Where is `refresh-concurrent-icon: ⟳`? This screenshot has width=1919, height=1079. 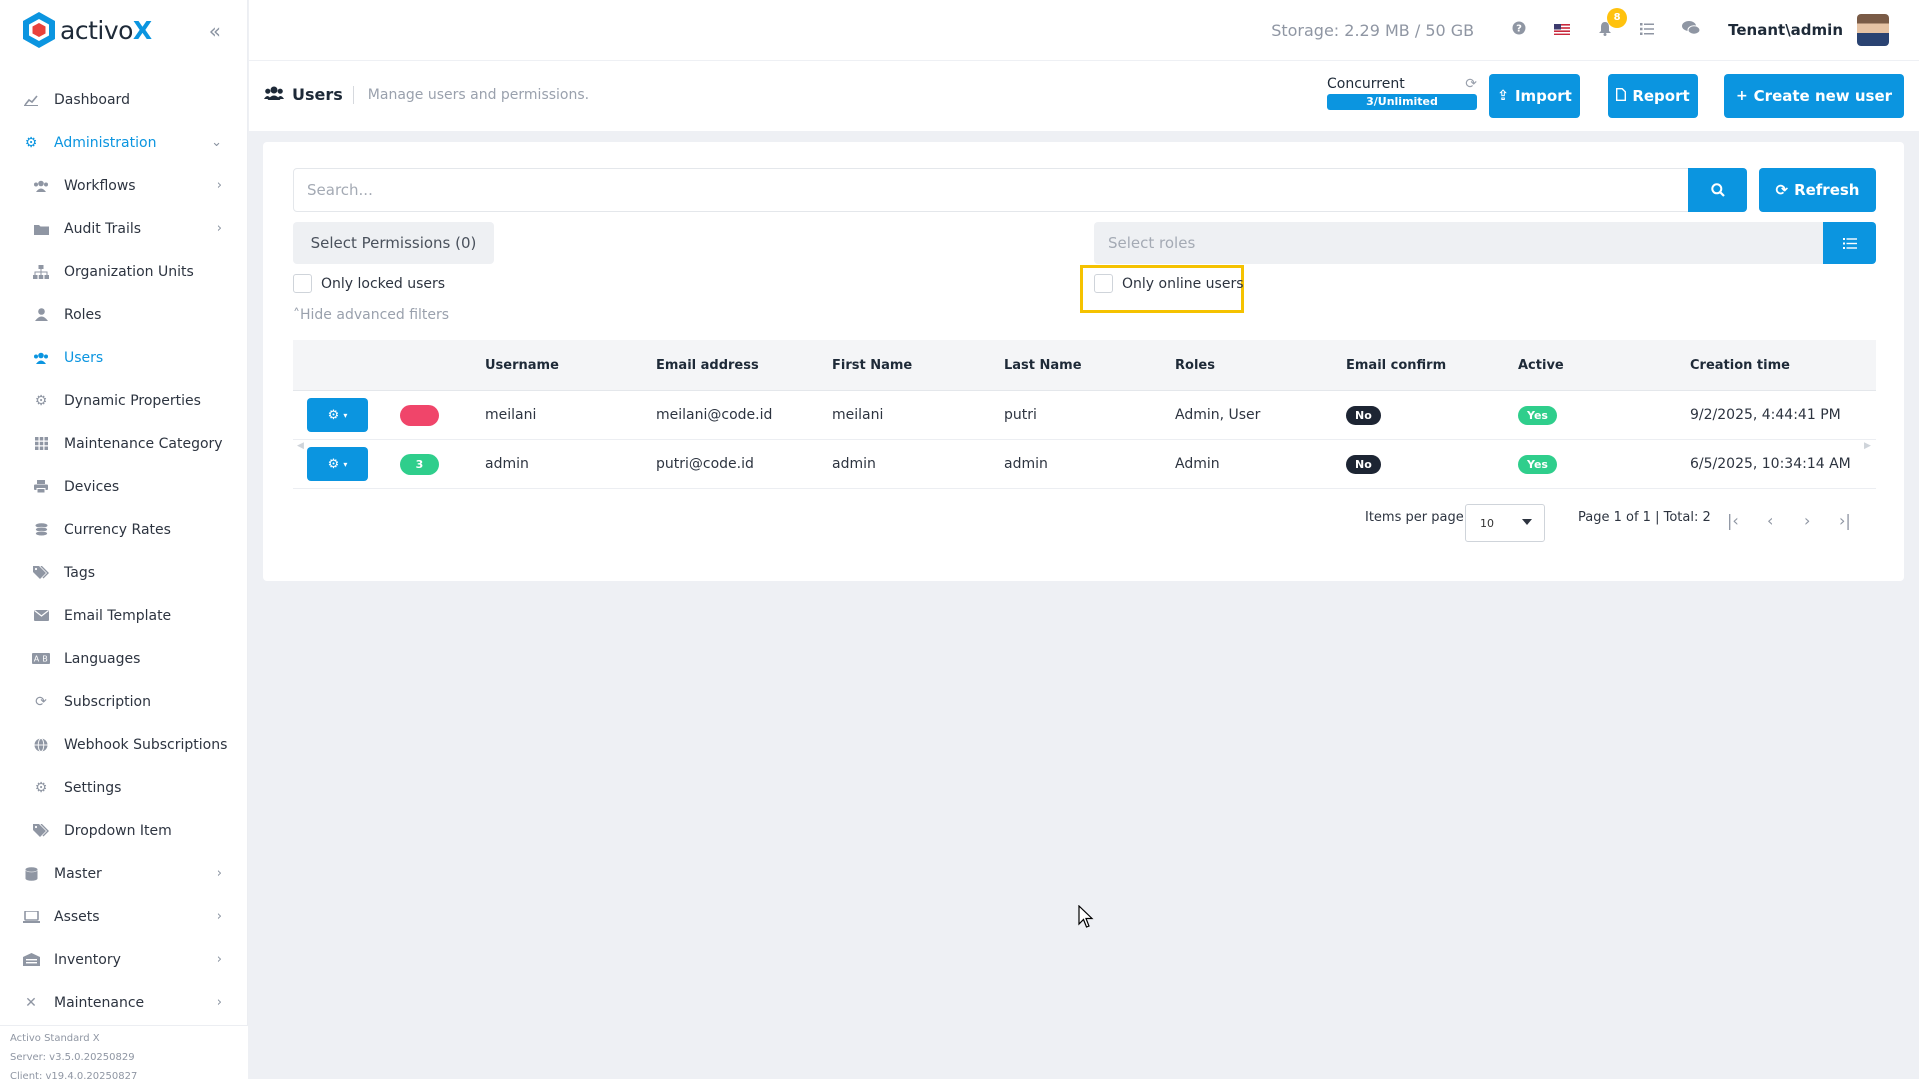 refresh-concurrent-icon: ⟳ is located at coordinates (1471, 84).